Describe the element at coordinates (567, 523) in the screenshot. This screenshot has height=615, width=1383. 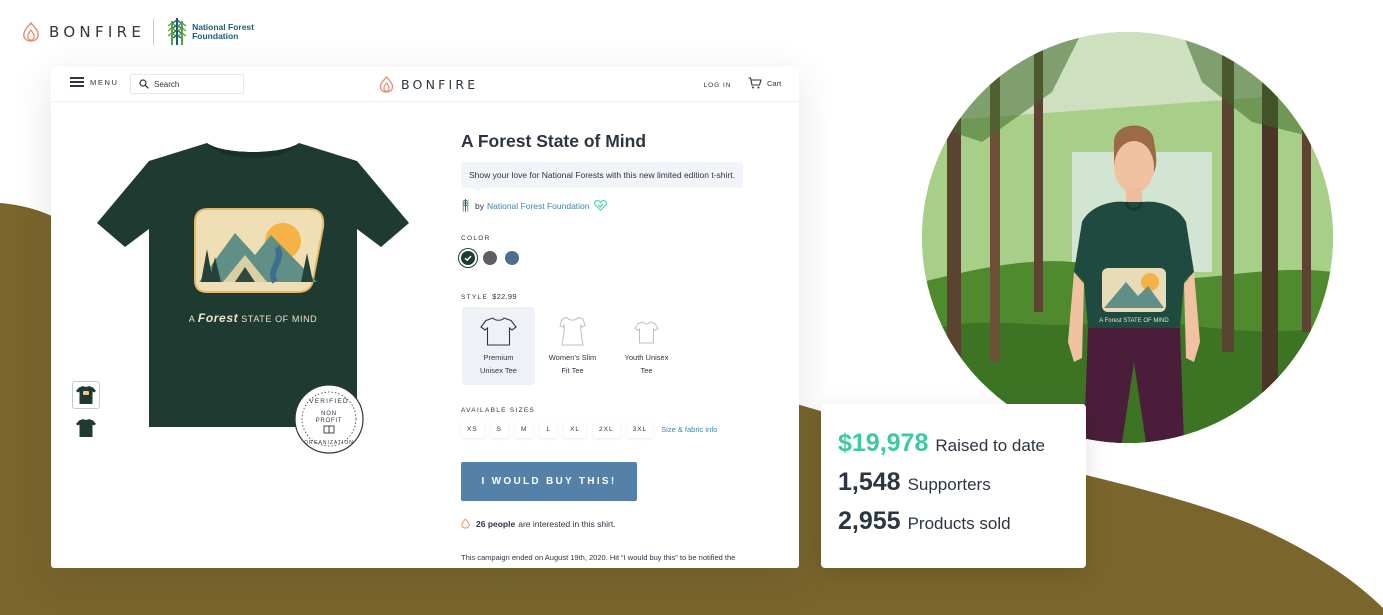
I see `interest-text: are interested in this shirt.` at that location.